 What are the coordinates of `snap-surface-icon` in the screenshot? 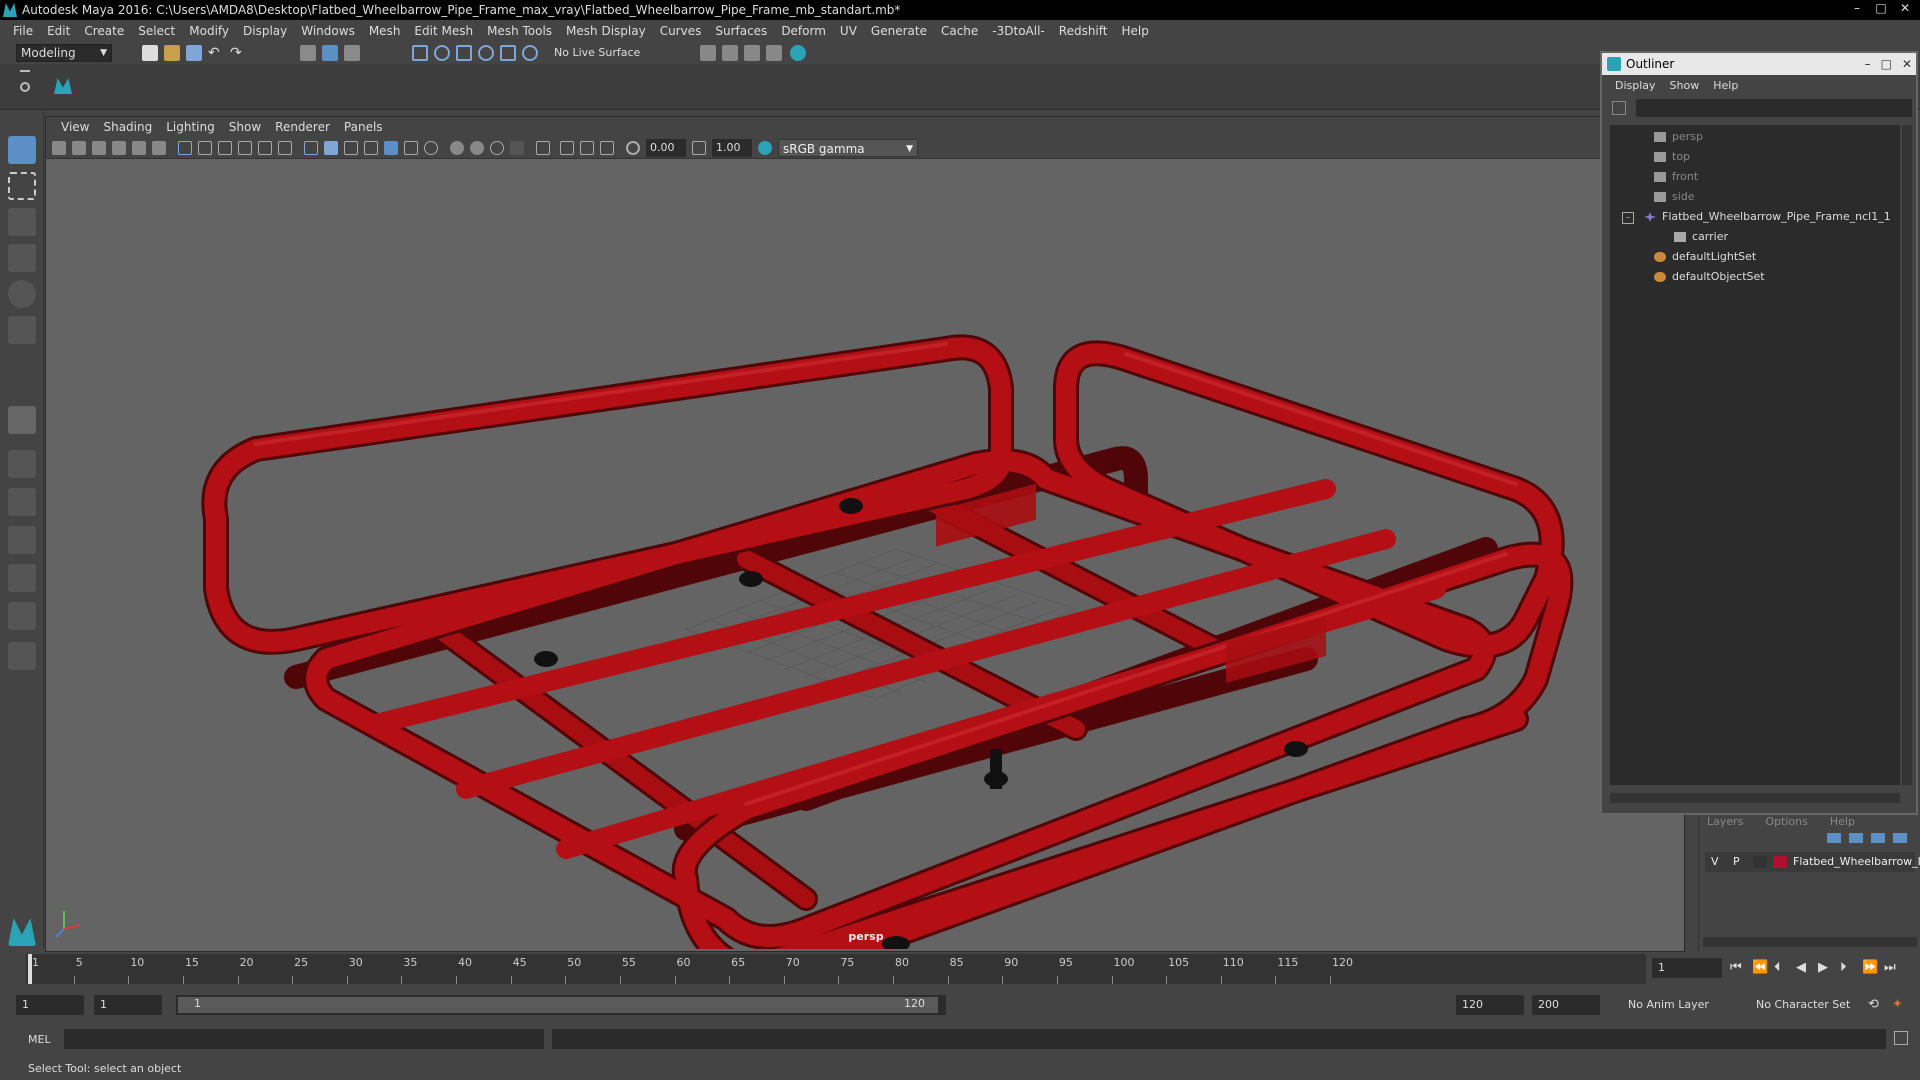 It's located at (508, 53).